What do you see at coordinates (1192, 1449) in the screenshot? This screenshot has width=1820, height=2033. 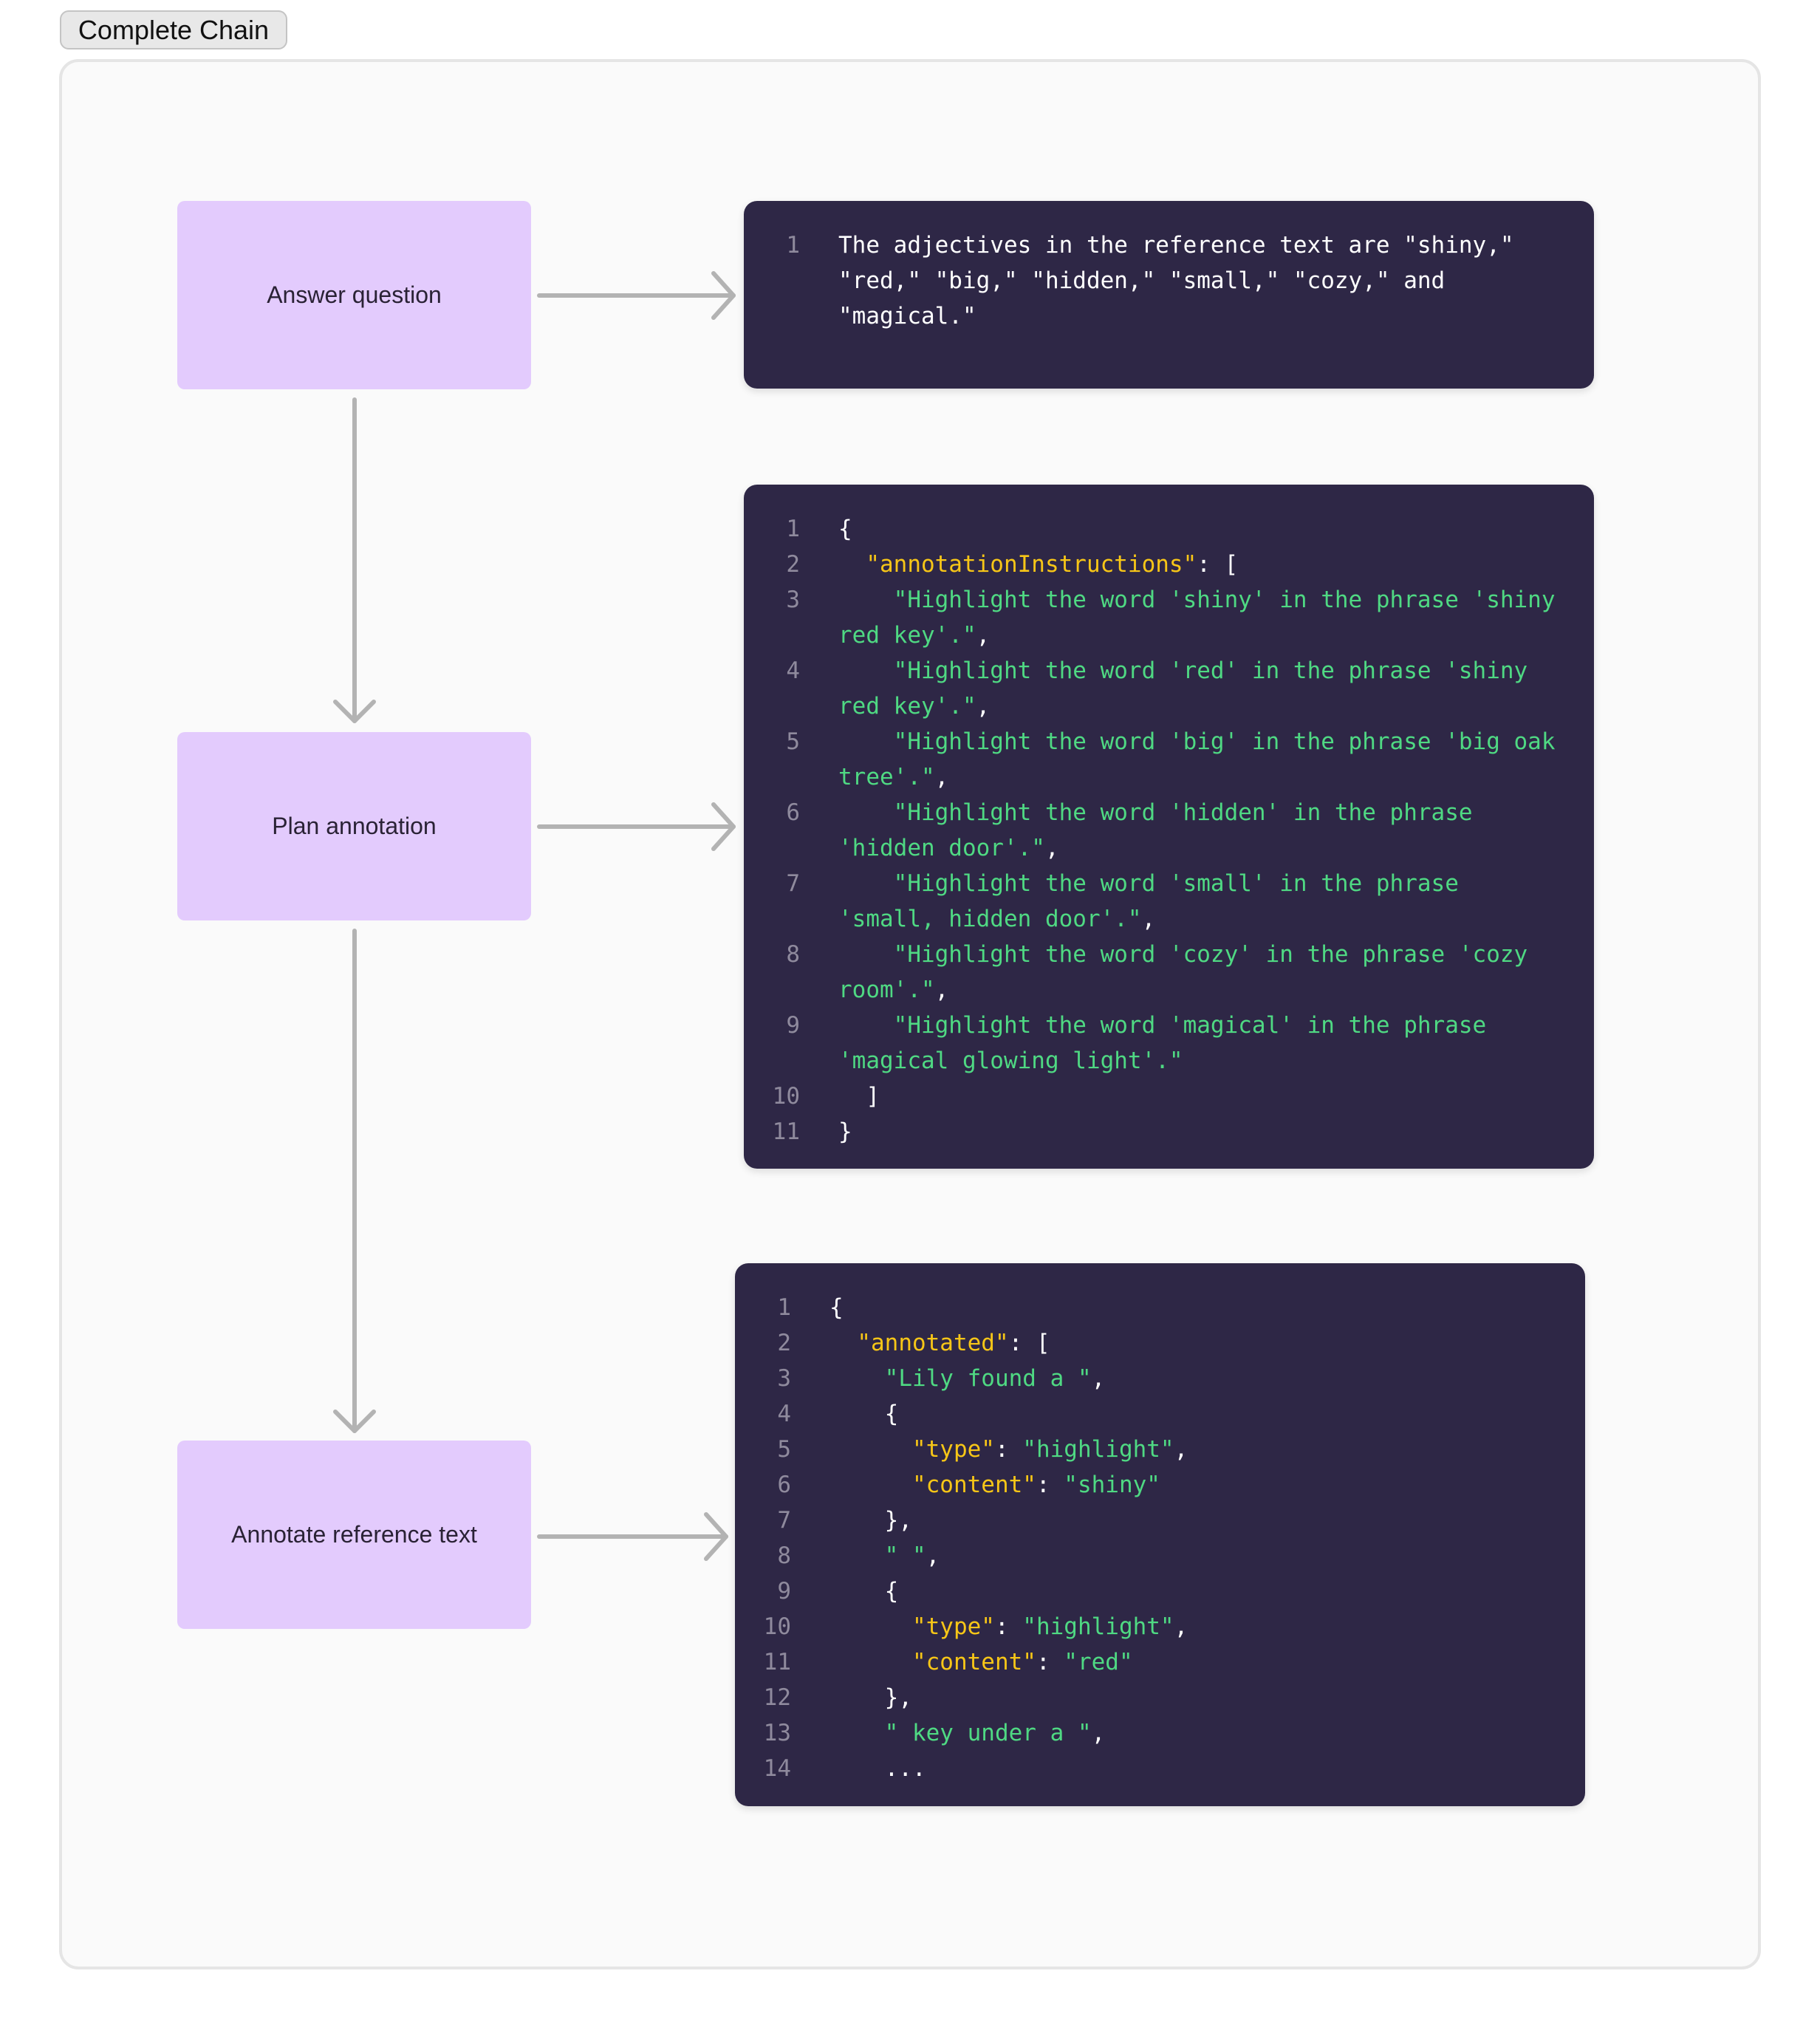 I see `code-content: "type": "highlight",` at bounding box center [1192, 1449].